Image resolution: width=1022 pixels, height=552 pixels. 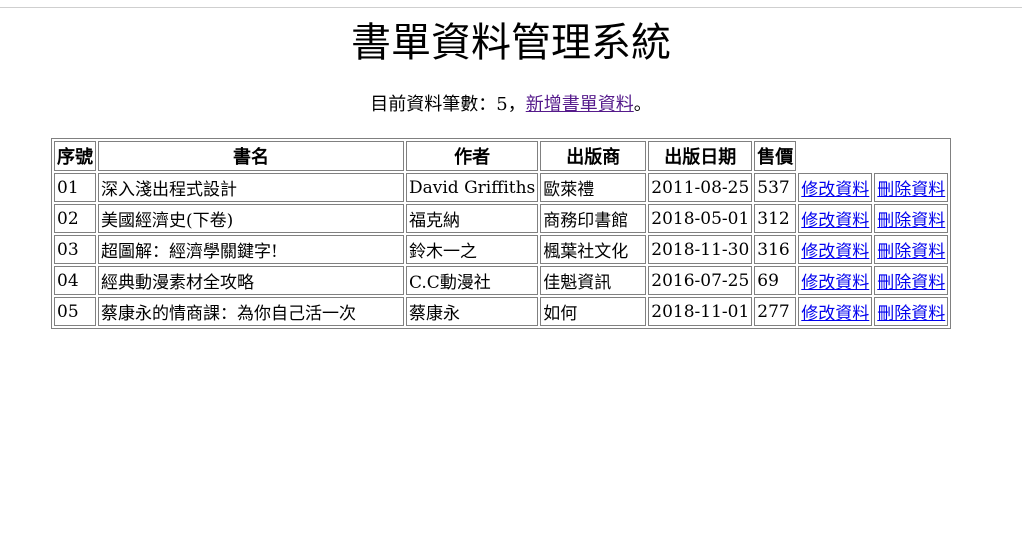 What do you see at coordinates (251, 280) in the screenshot?
I see `cell-title: 經典動漫素材全攻略` at bounding box center [251, 280].